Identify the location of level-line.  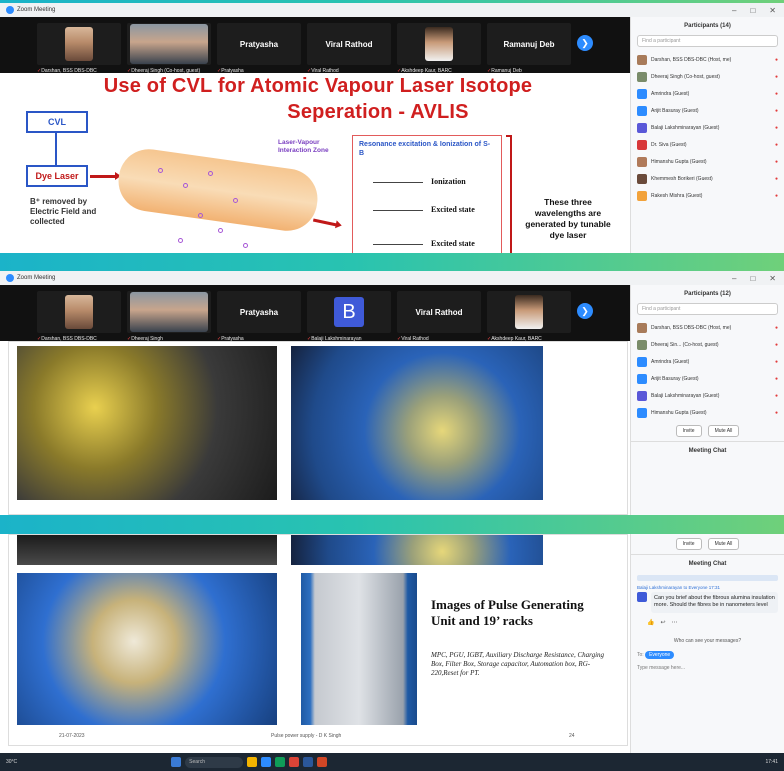
(398, 210).